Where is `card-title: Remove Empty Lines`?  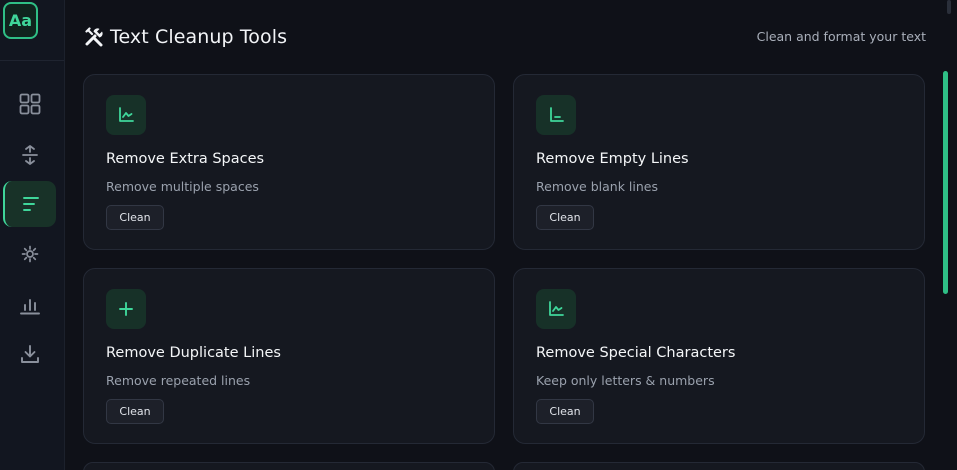 card-title: Remove Empty Lines is located at coordinates (612, 159).